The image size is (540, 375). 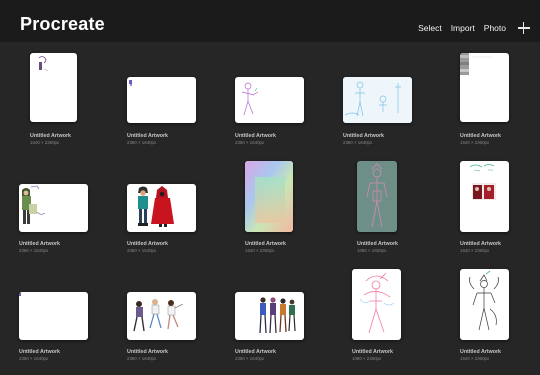 I want to click on artwork-dimensions: 1080 × 2360px, so click(x=367, y=358).